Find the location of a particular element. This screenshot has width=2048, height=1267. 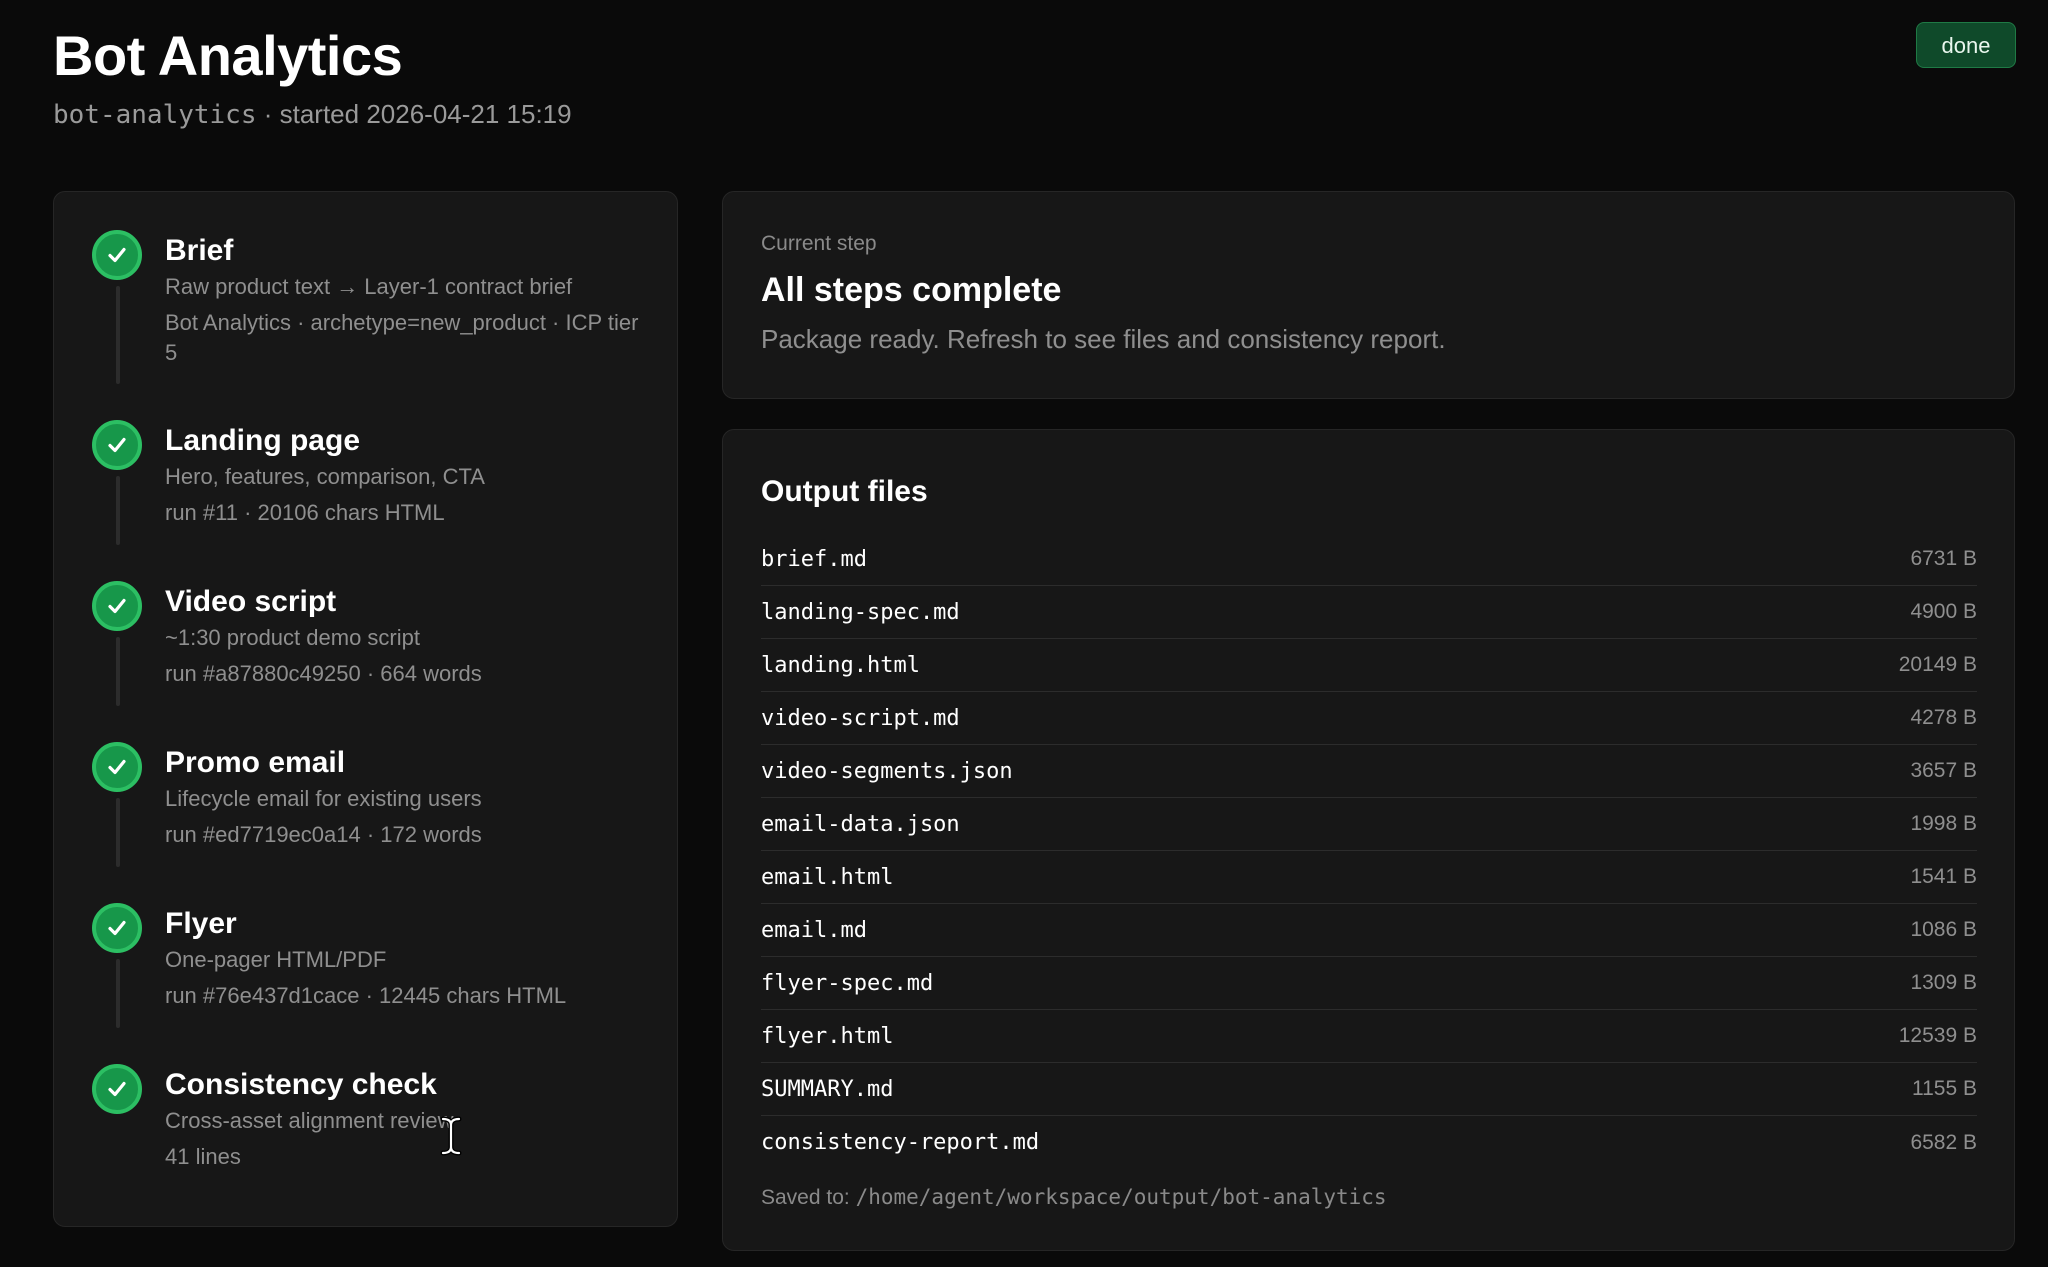

file-name: video-script.md is located at coordinates (860, 718).